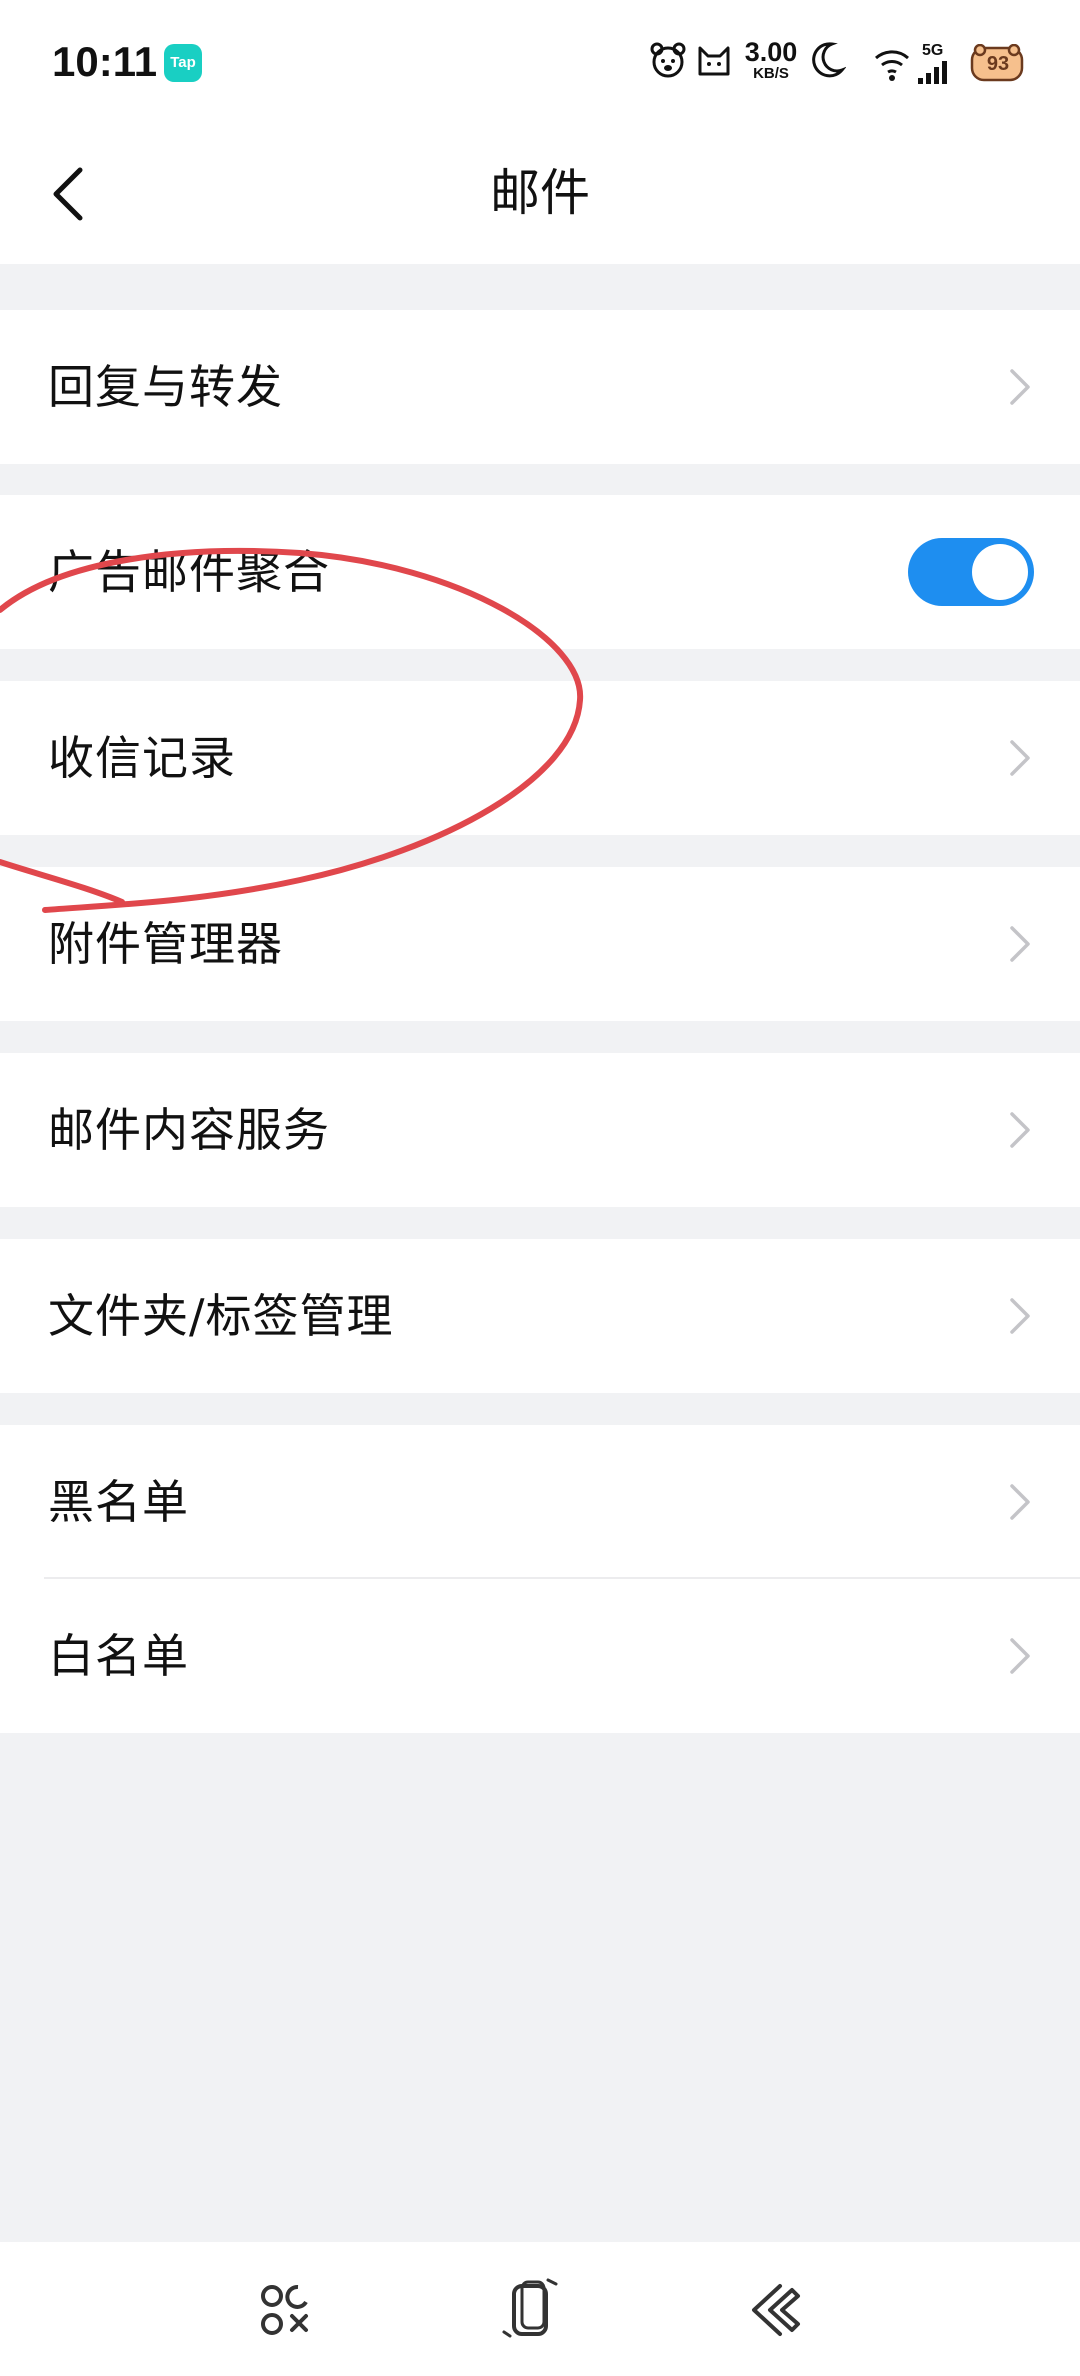 The width and height of the screenshot is (1080, 2376). I want to click on setting-label: 邮件内容服务, so click(189, 1130).